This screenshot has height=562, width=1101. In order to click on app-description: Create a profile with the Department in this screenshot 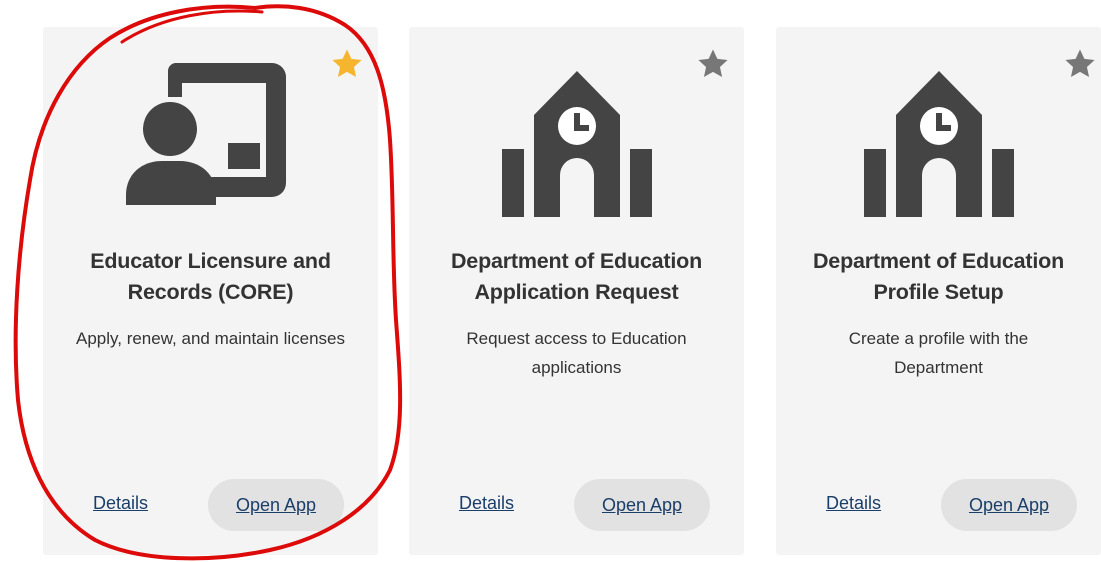, I will do `click(938, 353)`.